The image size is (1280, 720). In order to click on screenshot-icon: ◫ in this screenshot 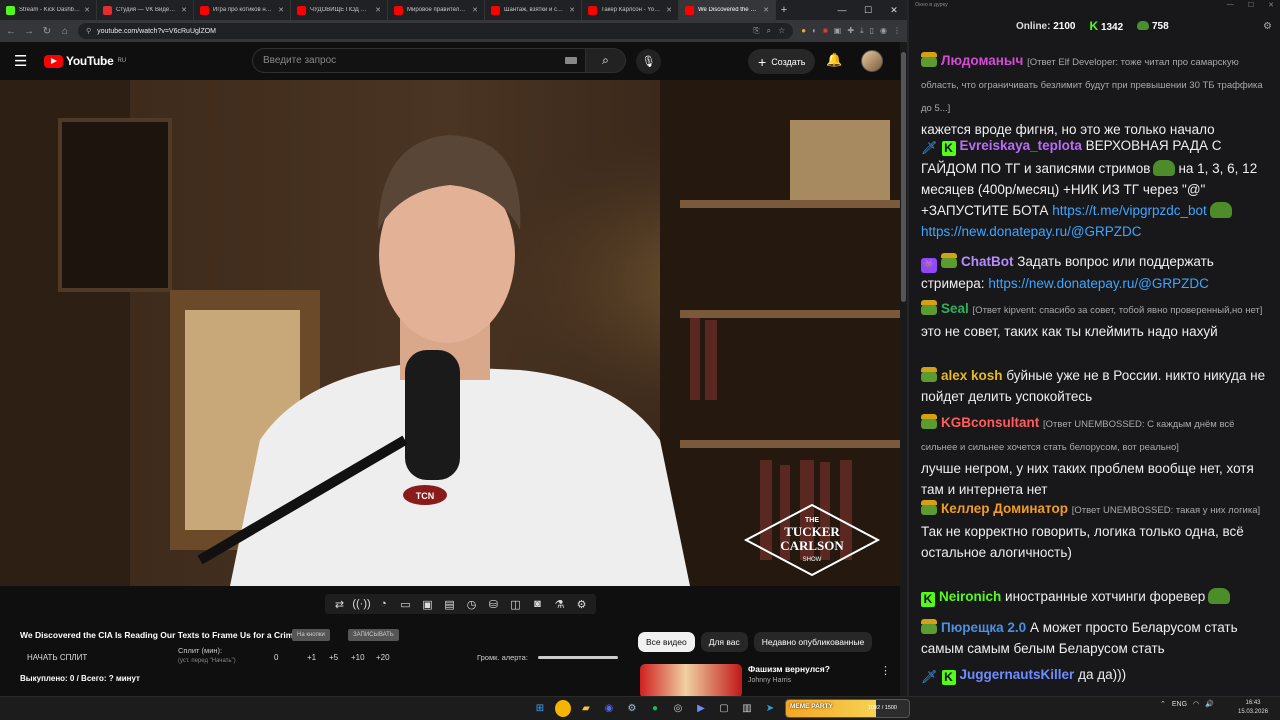, I will do `click(515, 604)`.